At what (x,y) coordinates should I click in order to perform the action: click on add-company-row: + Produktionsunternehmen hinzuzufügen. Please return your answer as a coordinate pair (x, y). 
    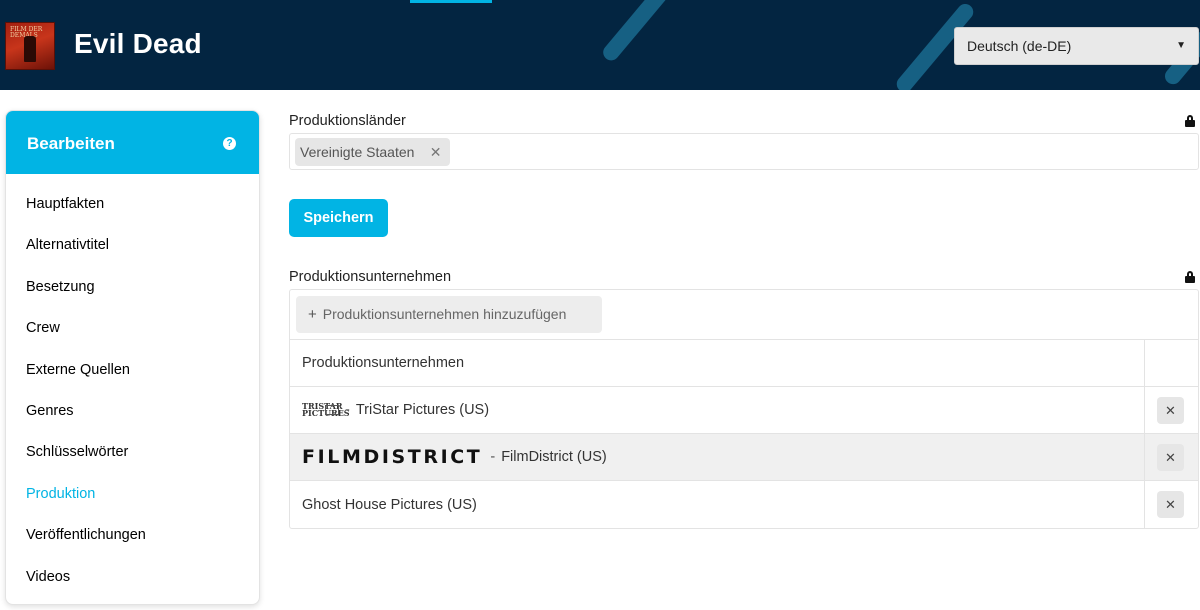
    Looking at the image, I should click on (744, 315).